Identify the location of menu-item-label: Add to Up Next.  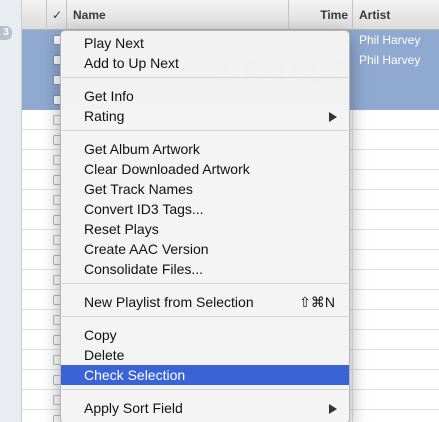
(131, 63).